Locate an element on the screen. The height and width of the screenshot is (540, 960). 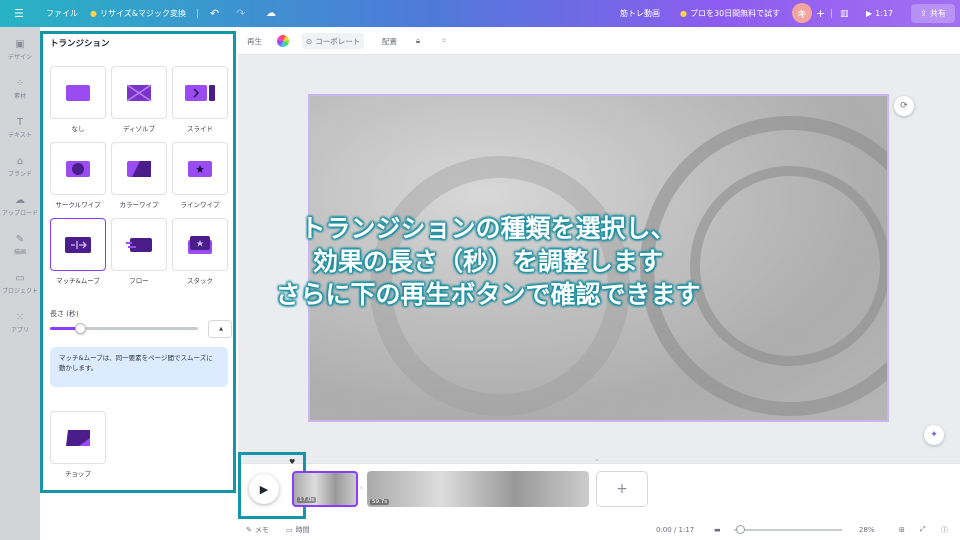
draw-icon: ✎ is located at coordinates (20, 239).